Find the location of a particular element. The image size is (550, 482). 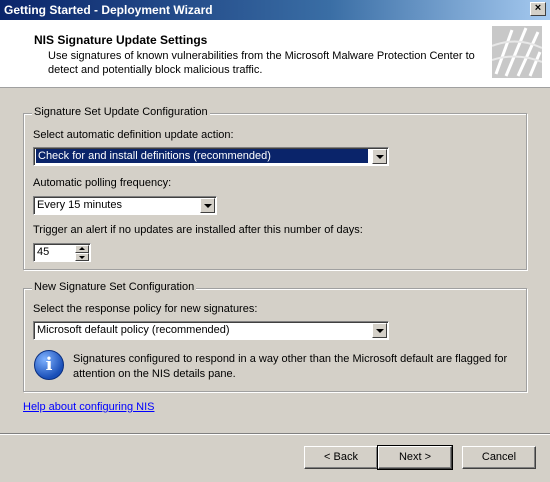

window-title: Getting Started - Deployment Wizard is located at coordinates (108, 10).